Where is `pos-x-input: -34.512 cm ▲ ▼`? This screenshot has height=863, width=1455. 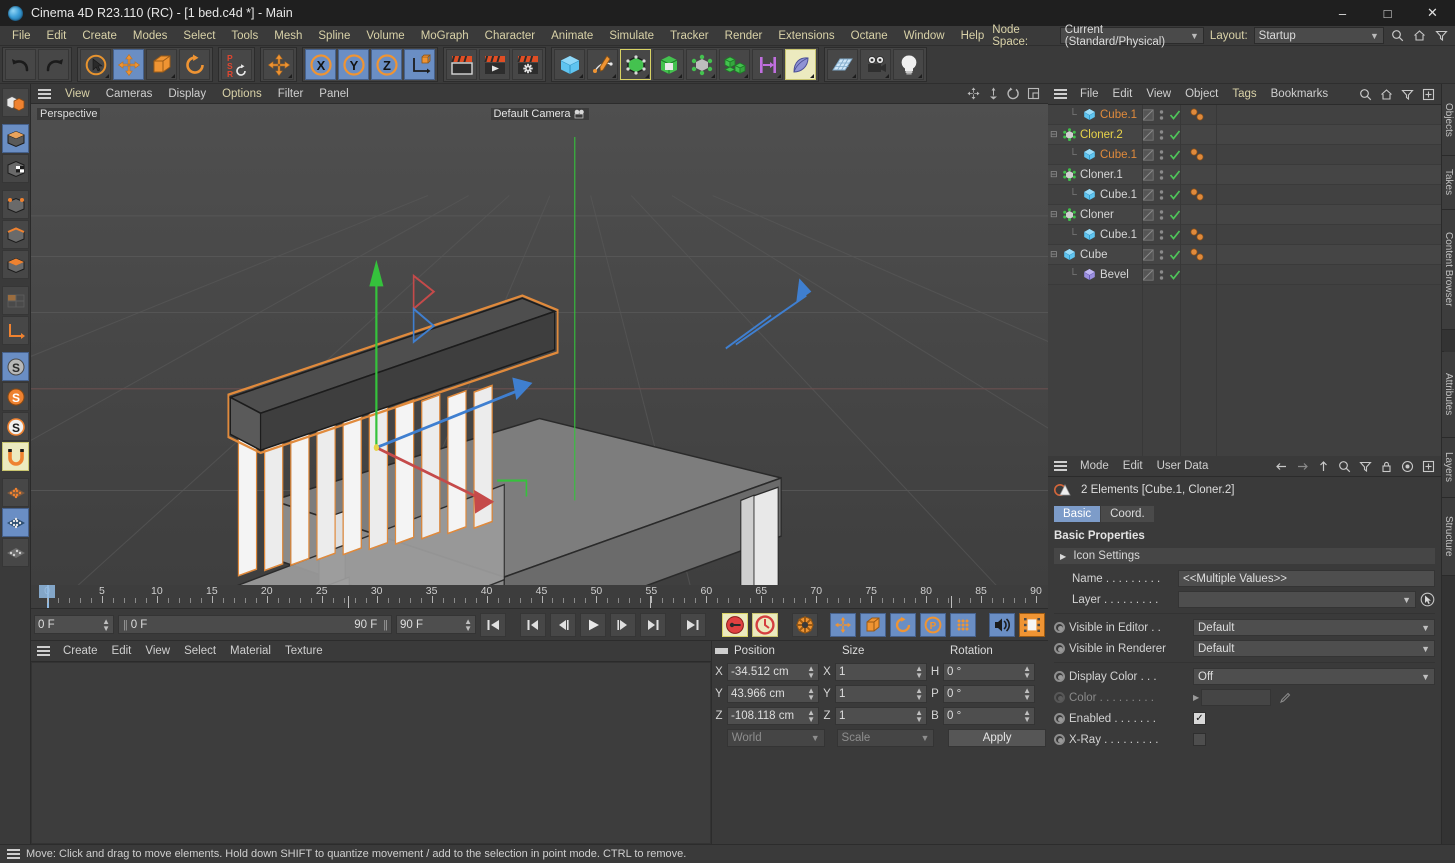 pos-x-input: -34.512 cm ▲ ▼ is located at coordinates (773, 672).